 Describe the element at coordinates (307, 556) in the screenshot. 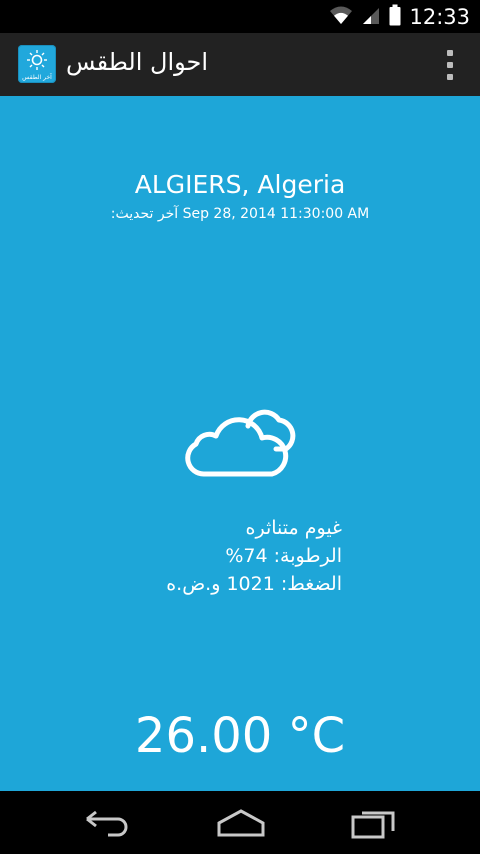

I see `humidity-label: الرطوبة:` at that location.